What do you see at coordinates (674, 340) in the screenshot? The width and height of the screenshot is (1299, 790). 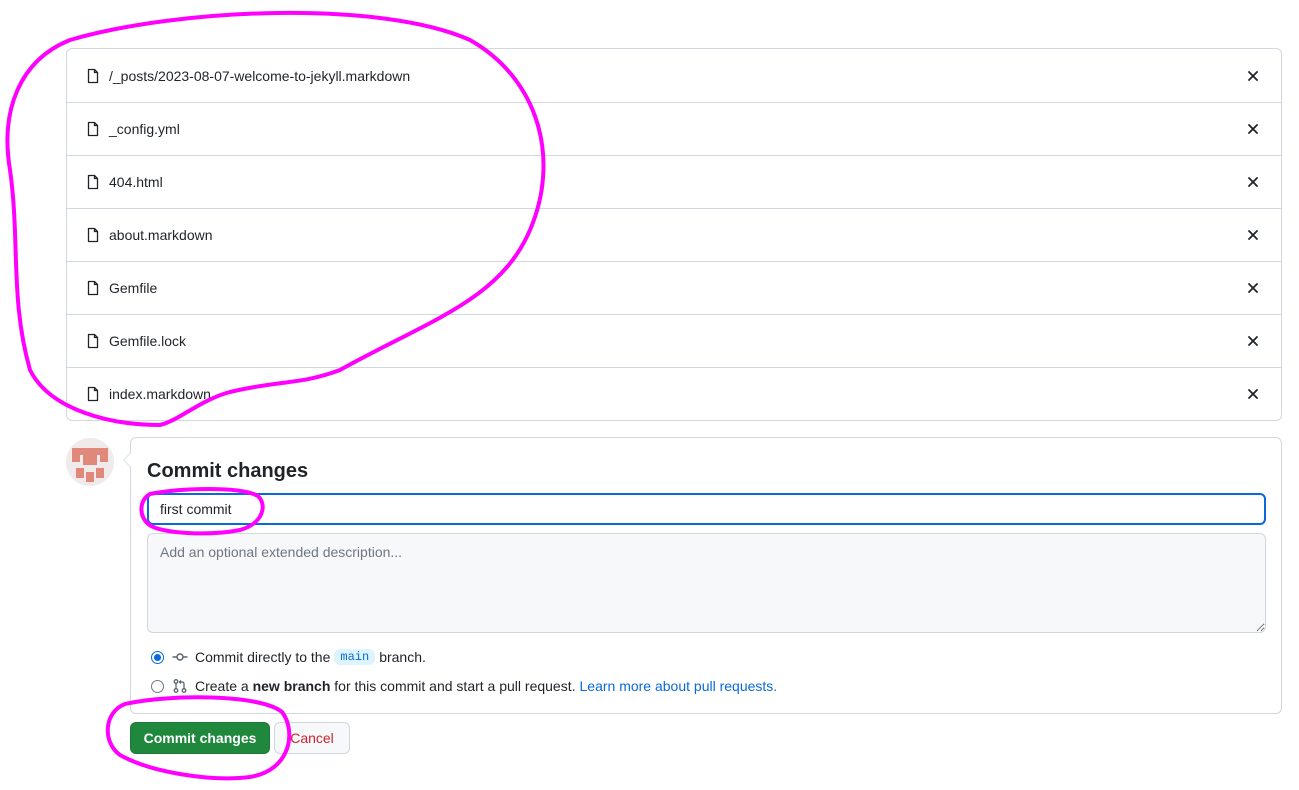 I see `file-row: Gemfile.lock` at bounding box center [674, 340].